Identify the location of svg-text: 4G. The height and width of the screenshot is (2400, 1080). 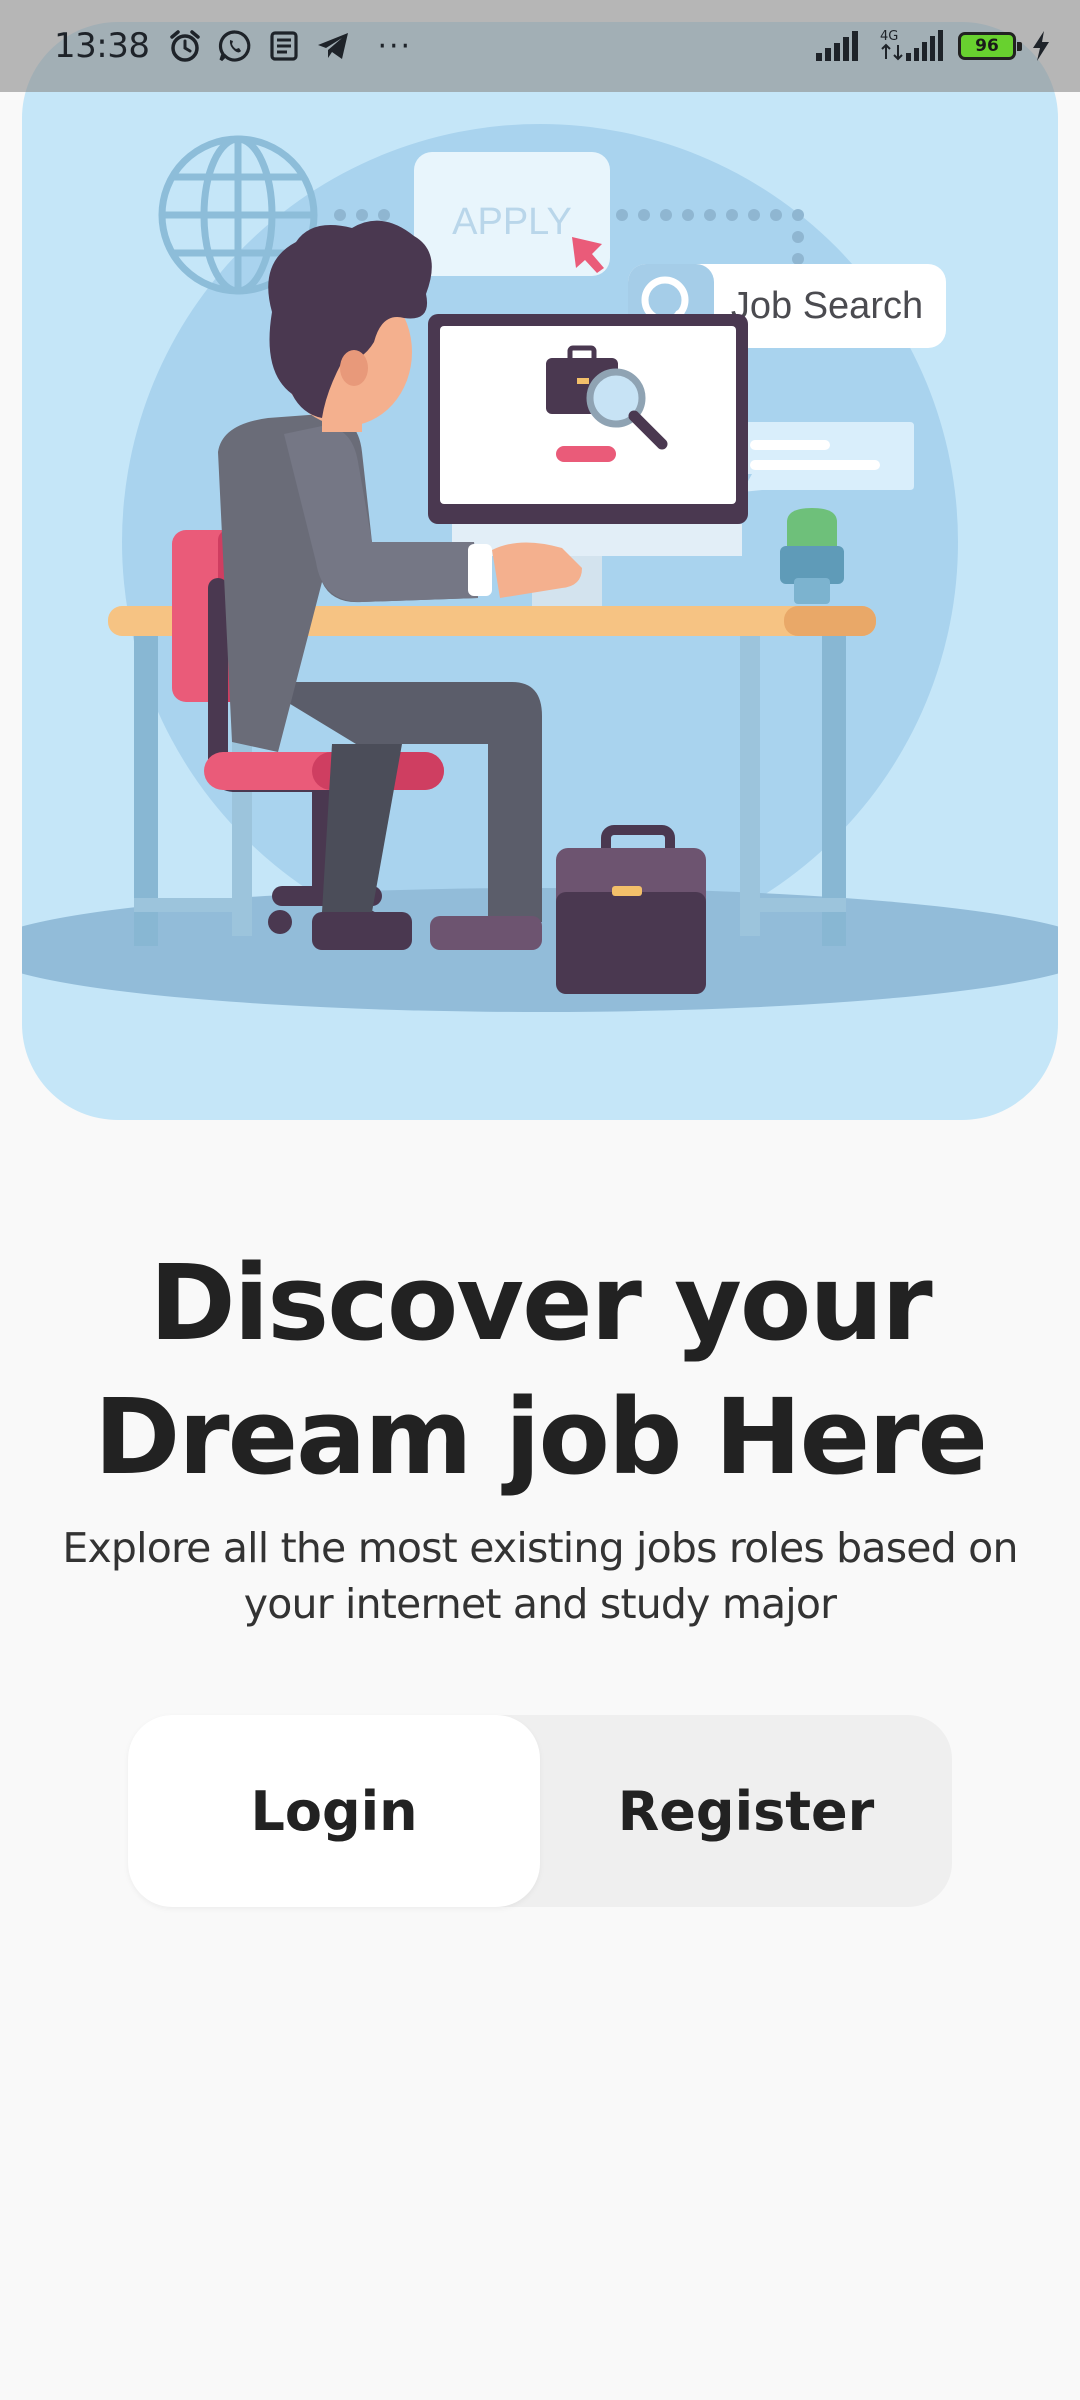
(889, 36).